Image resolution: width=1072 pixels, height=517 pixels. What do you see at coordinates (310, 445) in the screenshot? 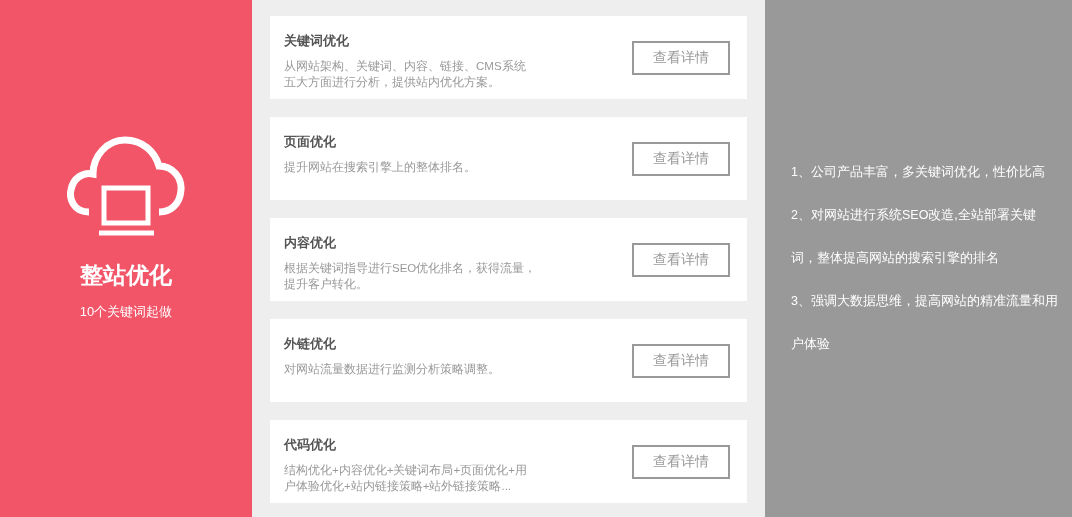
I see `service-title: 代码优化` at bounding box center [310, 445].